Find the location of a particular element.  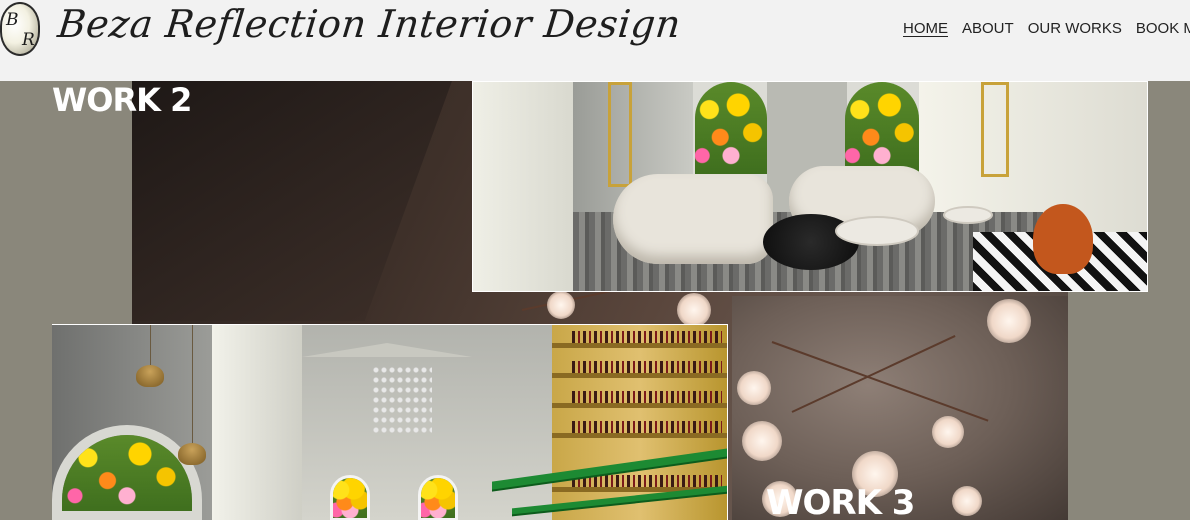

window-right is located at coordinates (882, 128).